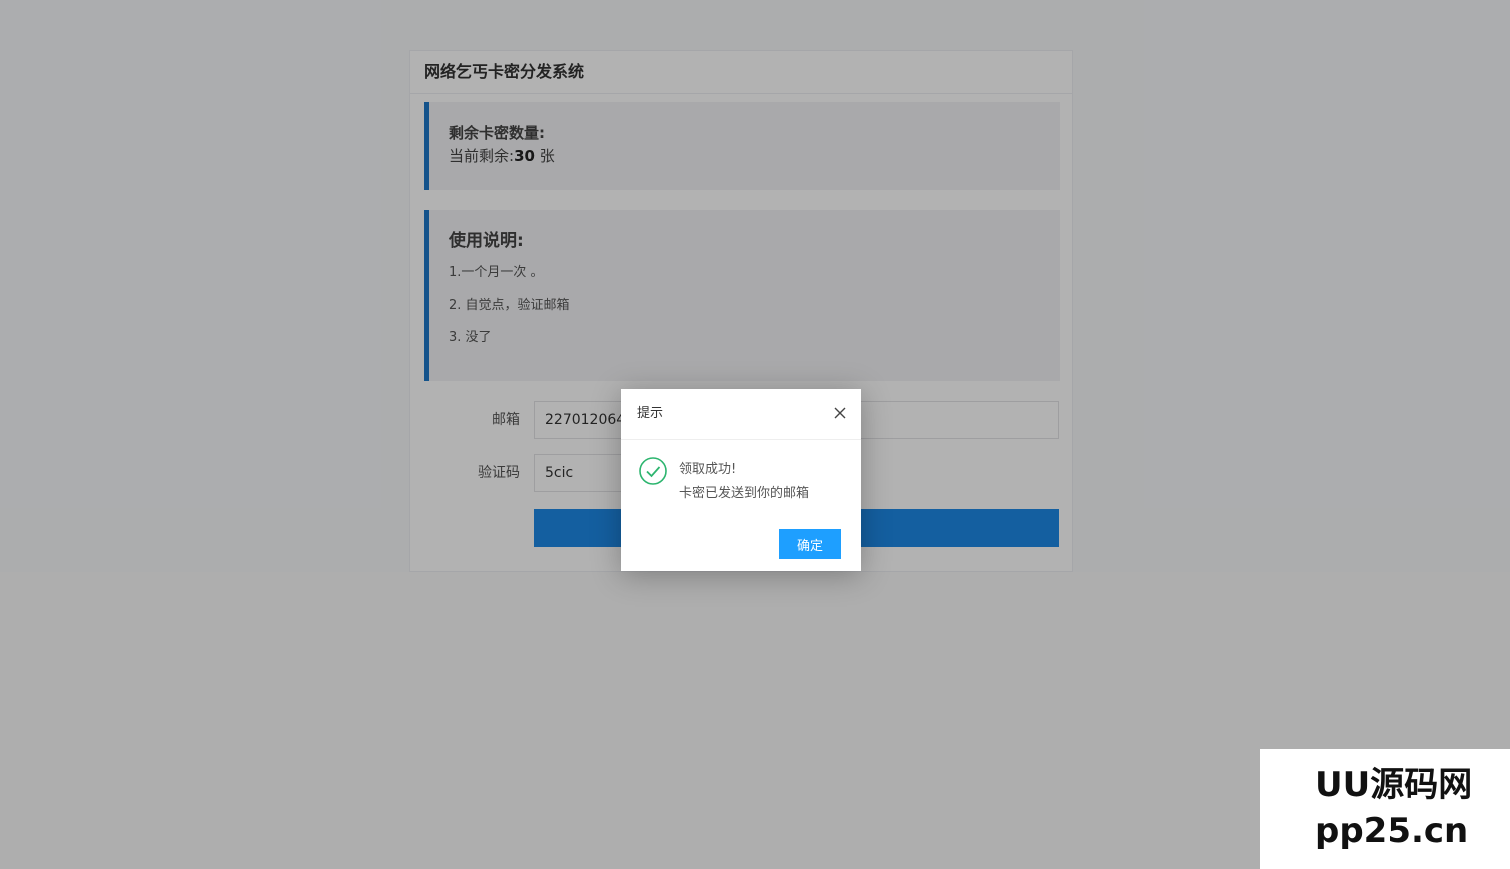  I want to click on dialog-message-title: 领取成功!, so click(708, 469).